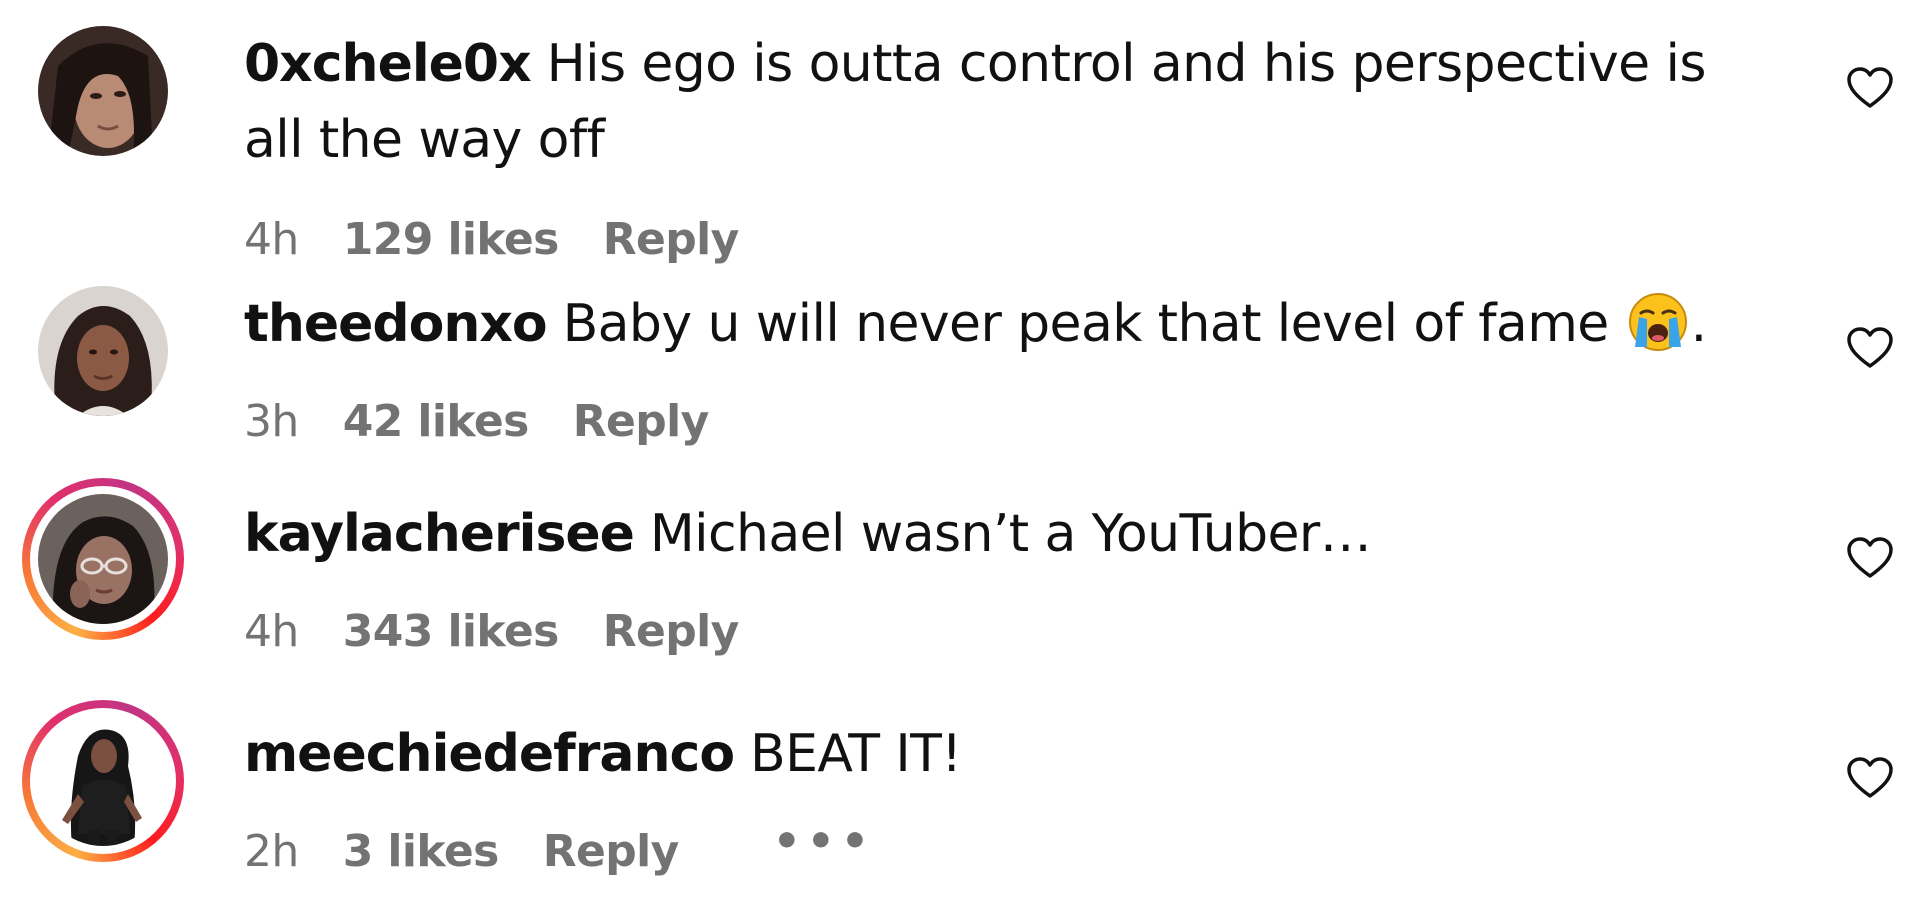 The height and width of the screenshot is (900, 1920). What do you see at coordinates (451, 631) in the screenshot?
I see `comment-likes: 343 likes` at bounding box center [451, 631].